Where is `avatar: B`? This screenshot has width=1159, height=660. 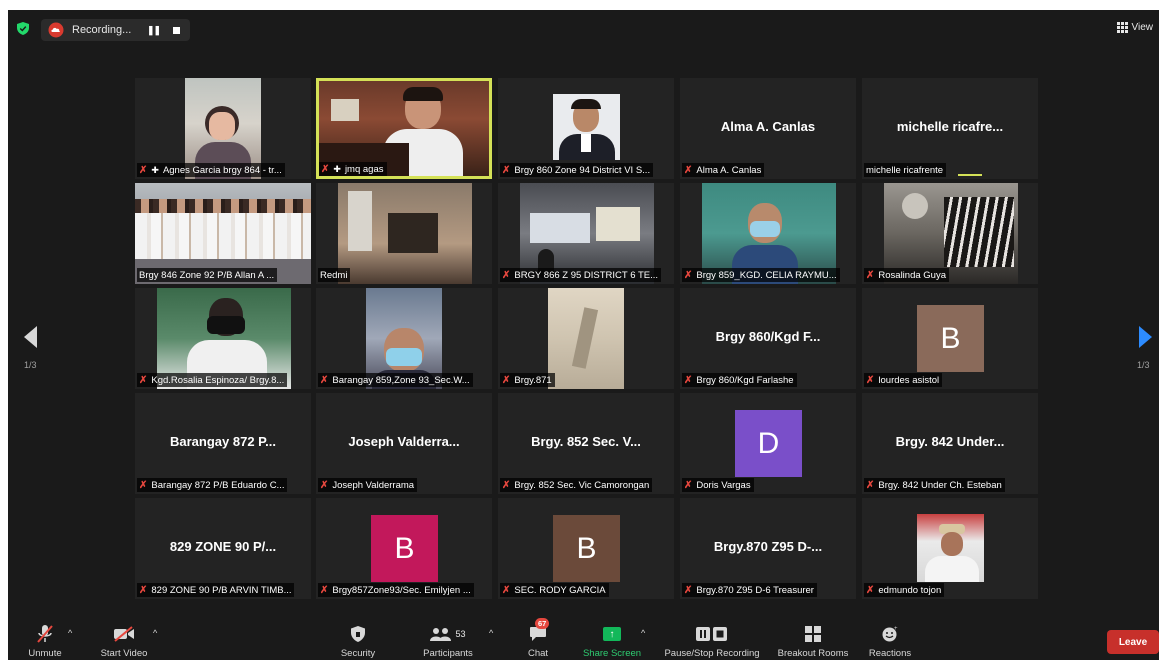
avatar: B is located at coordinates (586, 548).